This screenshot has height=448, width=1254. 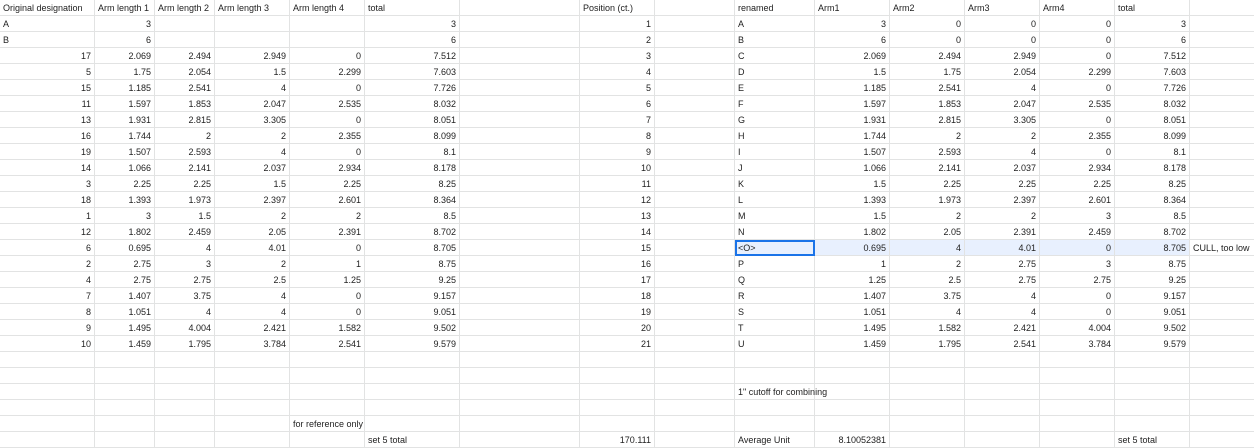 I want to click on table-cell: 8.178, so click(x=1152, y=168).